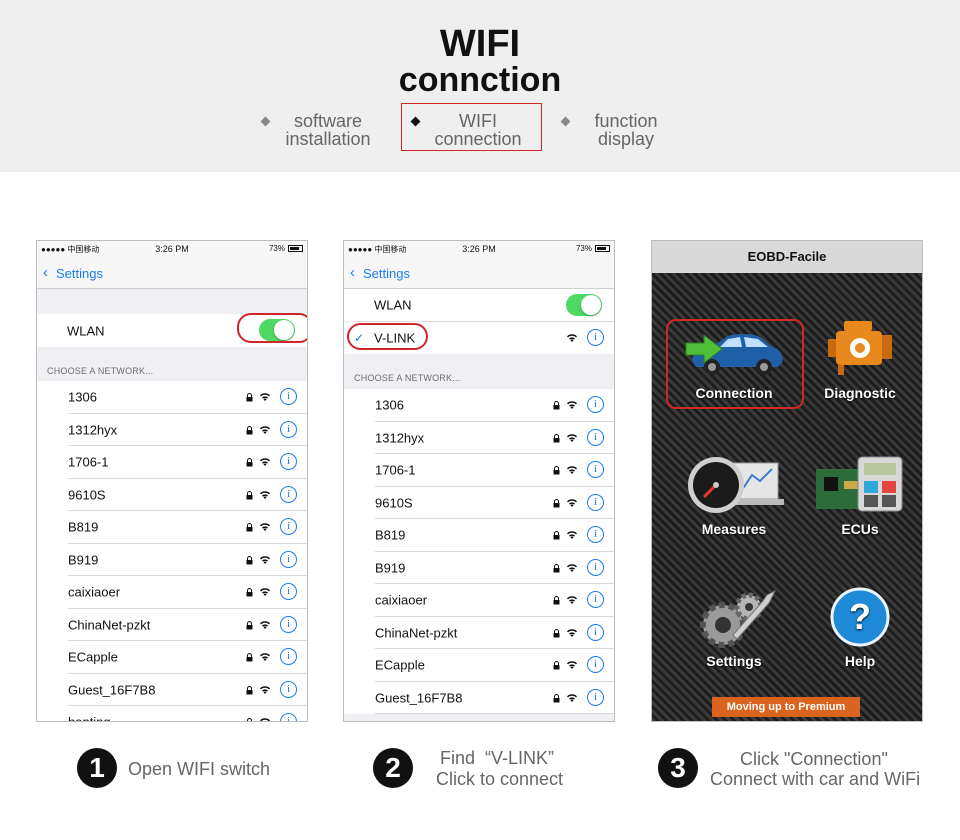  What do you see at coordinates (82, 397) in the screenshot?
I see `network-name: 1306` at bounding box center [82, 397].